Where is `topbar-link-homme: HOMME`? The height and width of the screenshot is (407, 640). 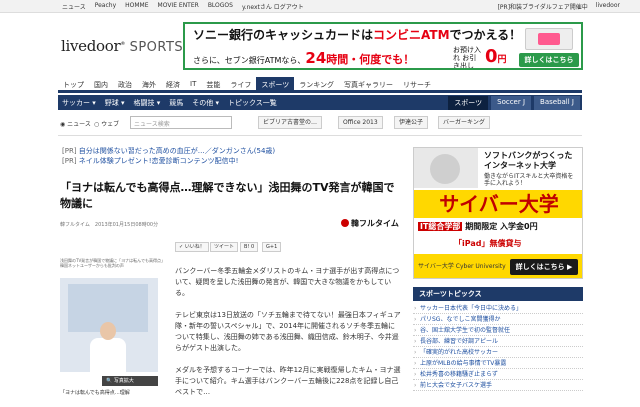
topbar-link-homme: HOMME is located at coordinates (136, 6).